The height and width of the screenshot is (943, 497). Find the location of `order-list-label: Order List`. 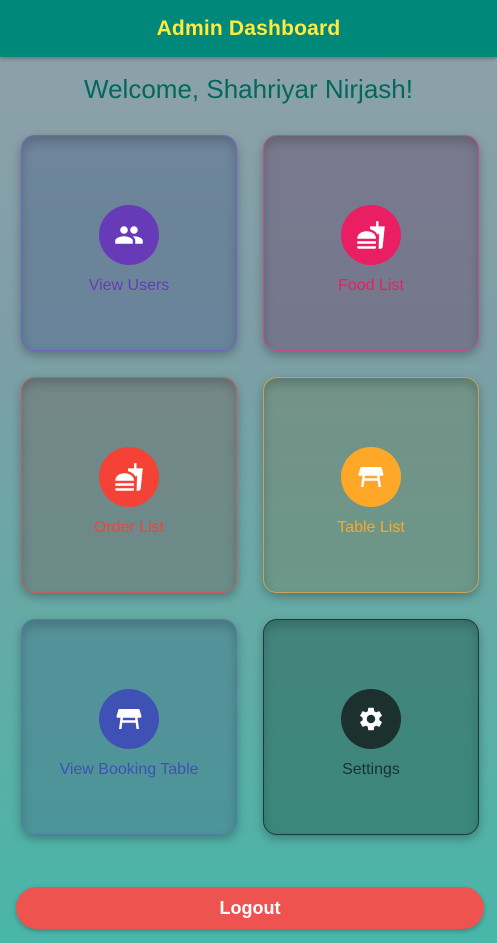

order-list-label: Order List is located at coordinates (129, 527).